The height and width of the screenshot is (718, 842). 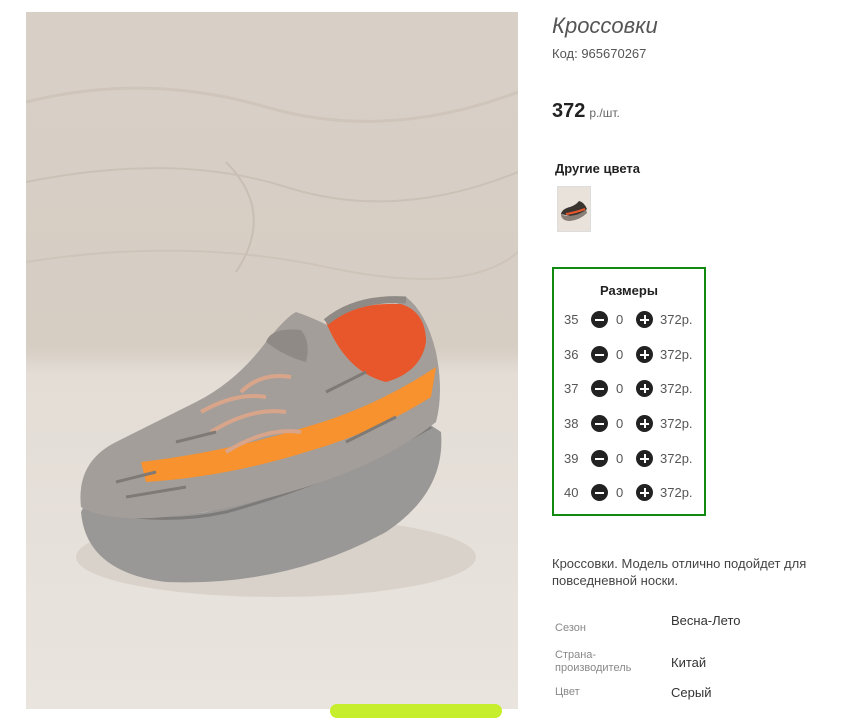 I want to click on price-unit: р./шт., so click(x=604, y=113).